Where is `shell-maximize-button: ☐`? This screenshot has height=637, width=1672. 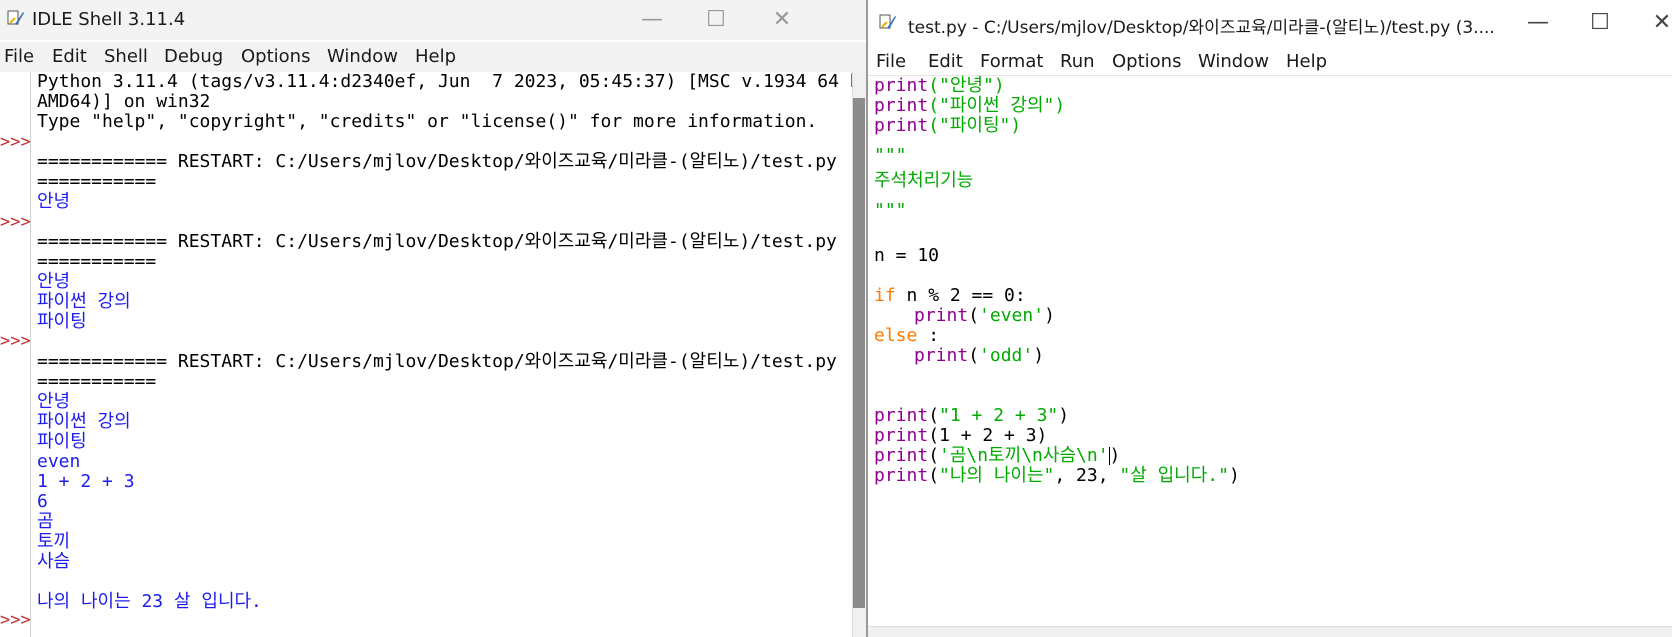 shell-maximize-button: ☐ is located at coordinates (716, 20).